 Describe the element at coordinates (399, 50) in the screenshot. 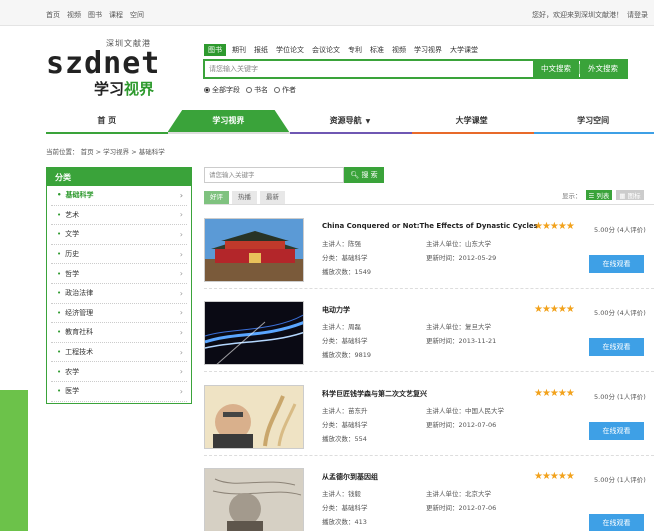

I see `search-tab-video: 视频` at that location.